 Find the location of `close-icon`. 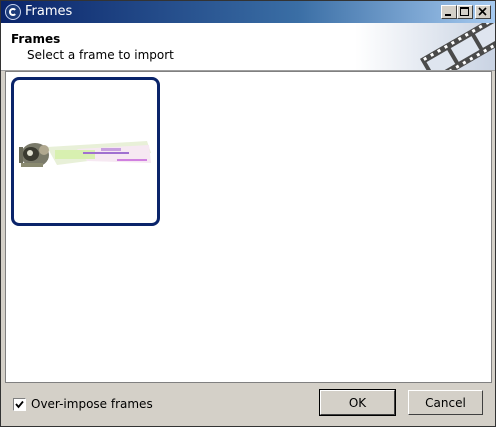

close-icon is located at coordinates (482, 11).